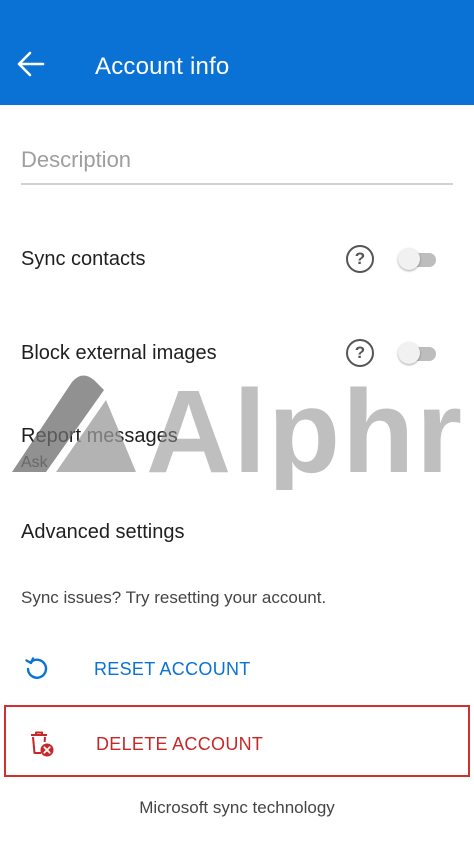 This screenshot has width=474, height=842. I want to click on description-field, so click(237, 165).